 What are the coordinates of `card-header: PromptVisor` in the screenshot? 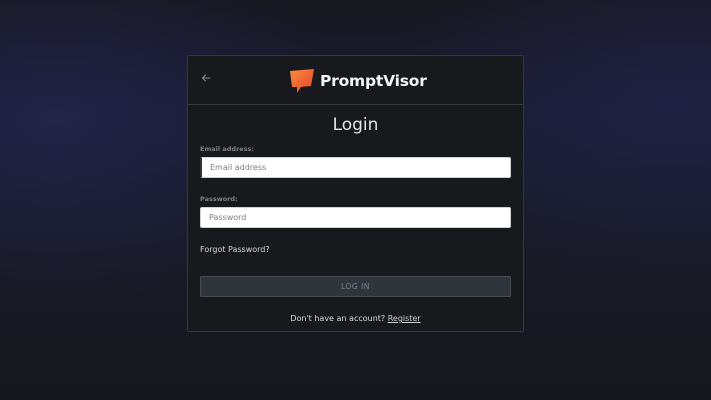 It's located at (355, 80).